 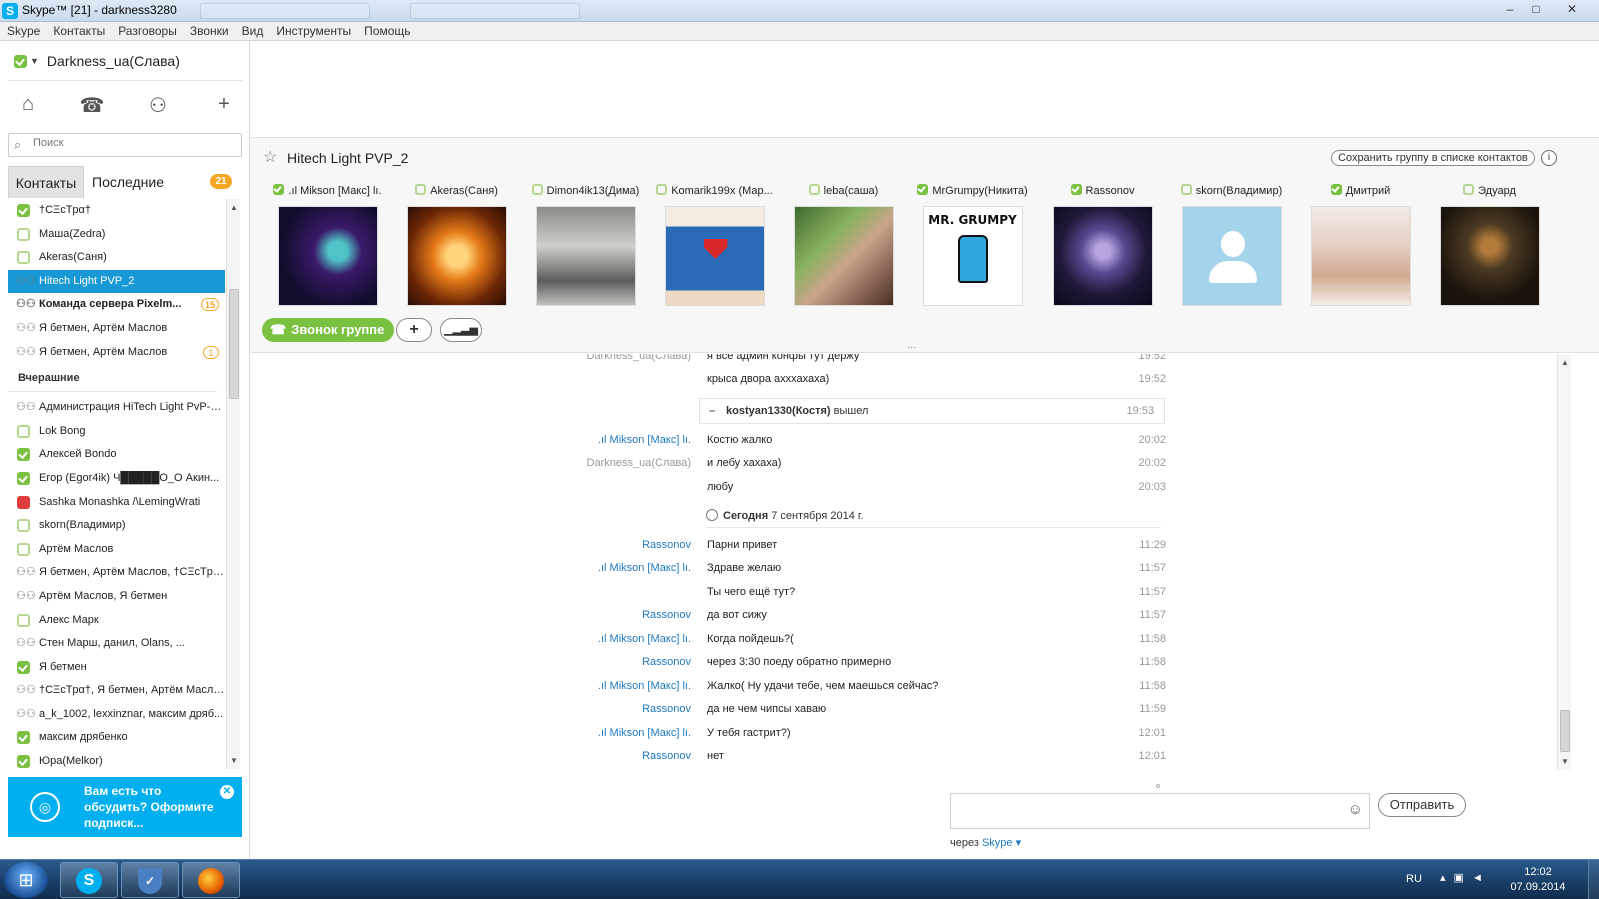 What do you see at coordinates (116, 621) in the screenshot?
I see `contact-item: Алекс Марк` at bounding box center [116, 621].